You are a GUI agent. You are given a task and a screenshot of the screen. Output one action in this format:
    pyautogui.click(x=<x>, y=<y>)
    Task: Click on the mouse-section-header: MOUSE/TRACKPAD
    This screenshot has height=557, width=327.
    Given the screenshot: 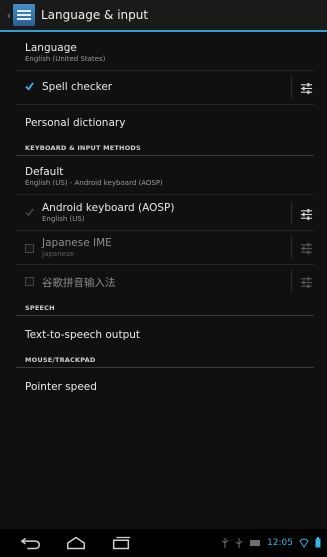 What is the action you would take?
    pyautogui.click(x=60, y=360)
    